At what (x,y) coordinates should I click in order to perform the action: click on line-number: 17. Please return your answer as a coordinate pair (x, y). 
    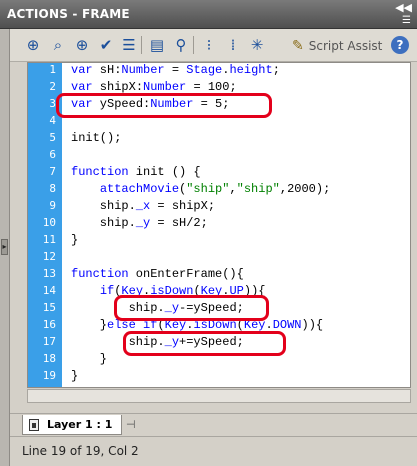
    Looking at the image, I should click on (49, 341).